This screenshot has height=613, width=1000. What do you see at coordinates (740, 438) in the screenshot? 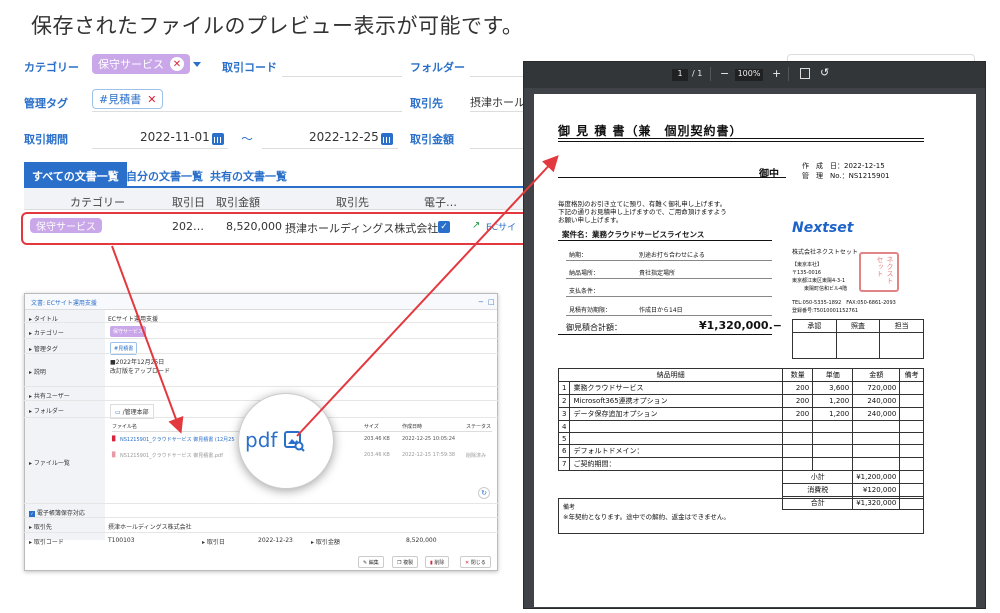
I see `table-row: 5` at bounding box center [740, 438].